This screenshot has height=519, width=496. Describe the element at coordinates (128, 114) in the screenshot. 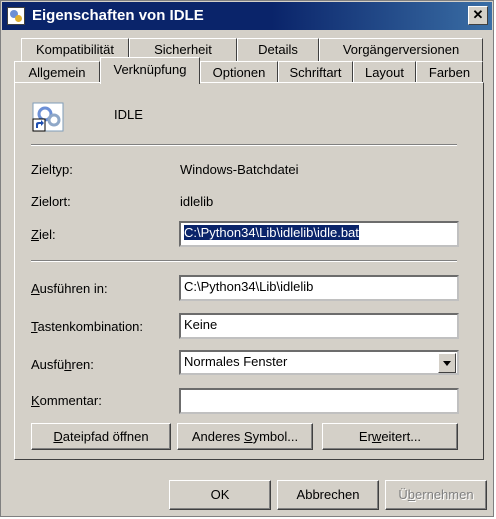

I see `shortcut-name: IDLE` at that location.